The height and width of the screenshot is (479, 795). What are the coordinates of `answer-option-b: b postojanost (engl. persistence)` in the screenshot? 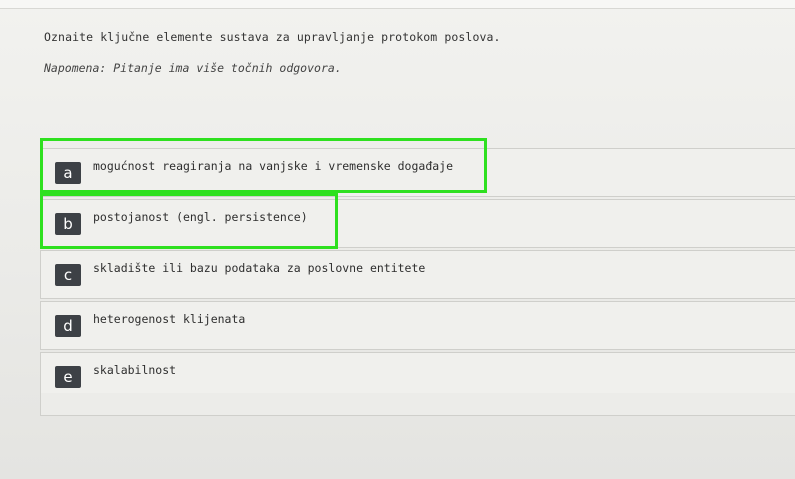 It's located at (417, 223).